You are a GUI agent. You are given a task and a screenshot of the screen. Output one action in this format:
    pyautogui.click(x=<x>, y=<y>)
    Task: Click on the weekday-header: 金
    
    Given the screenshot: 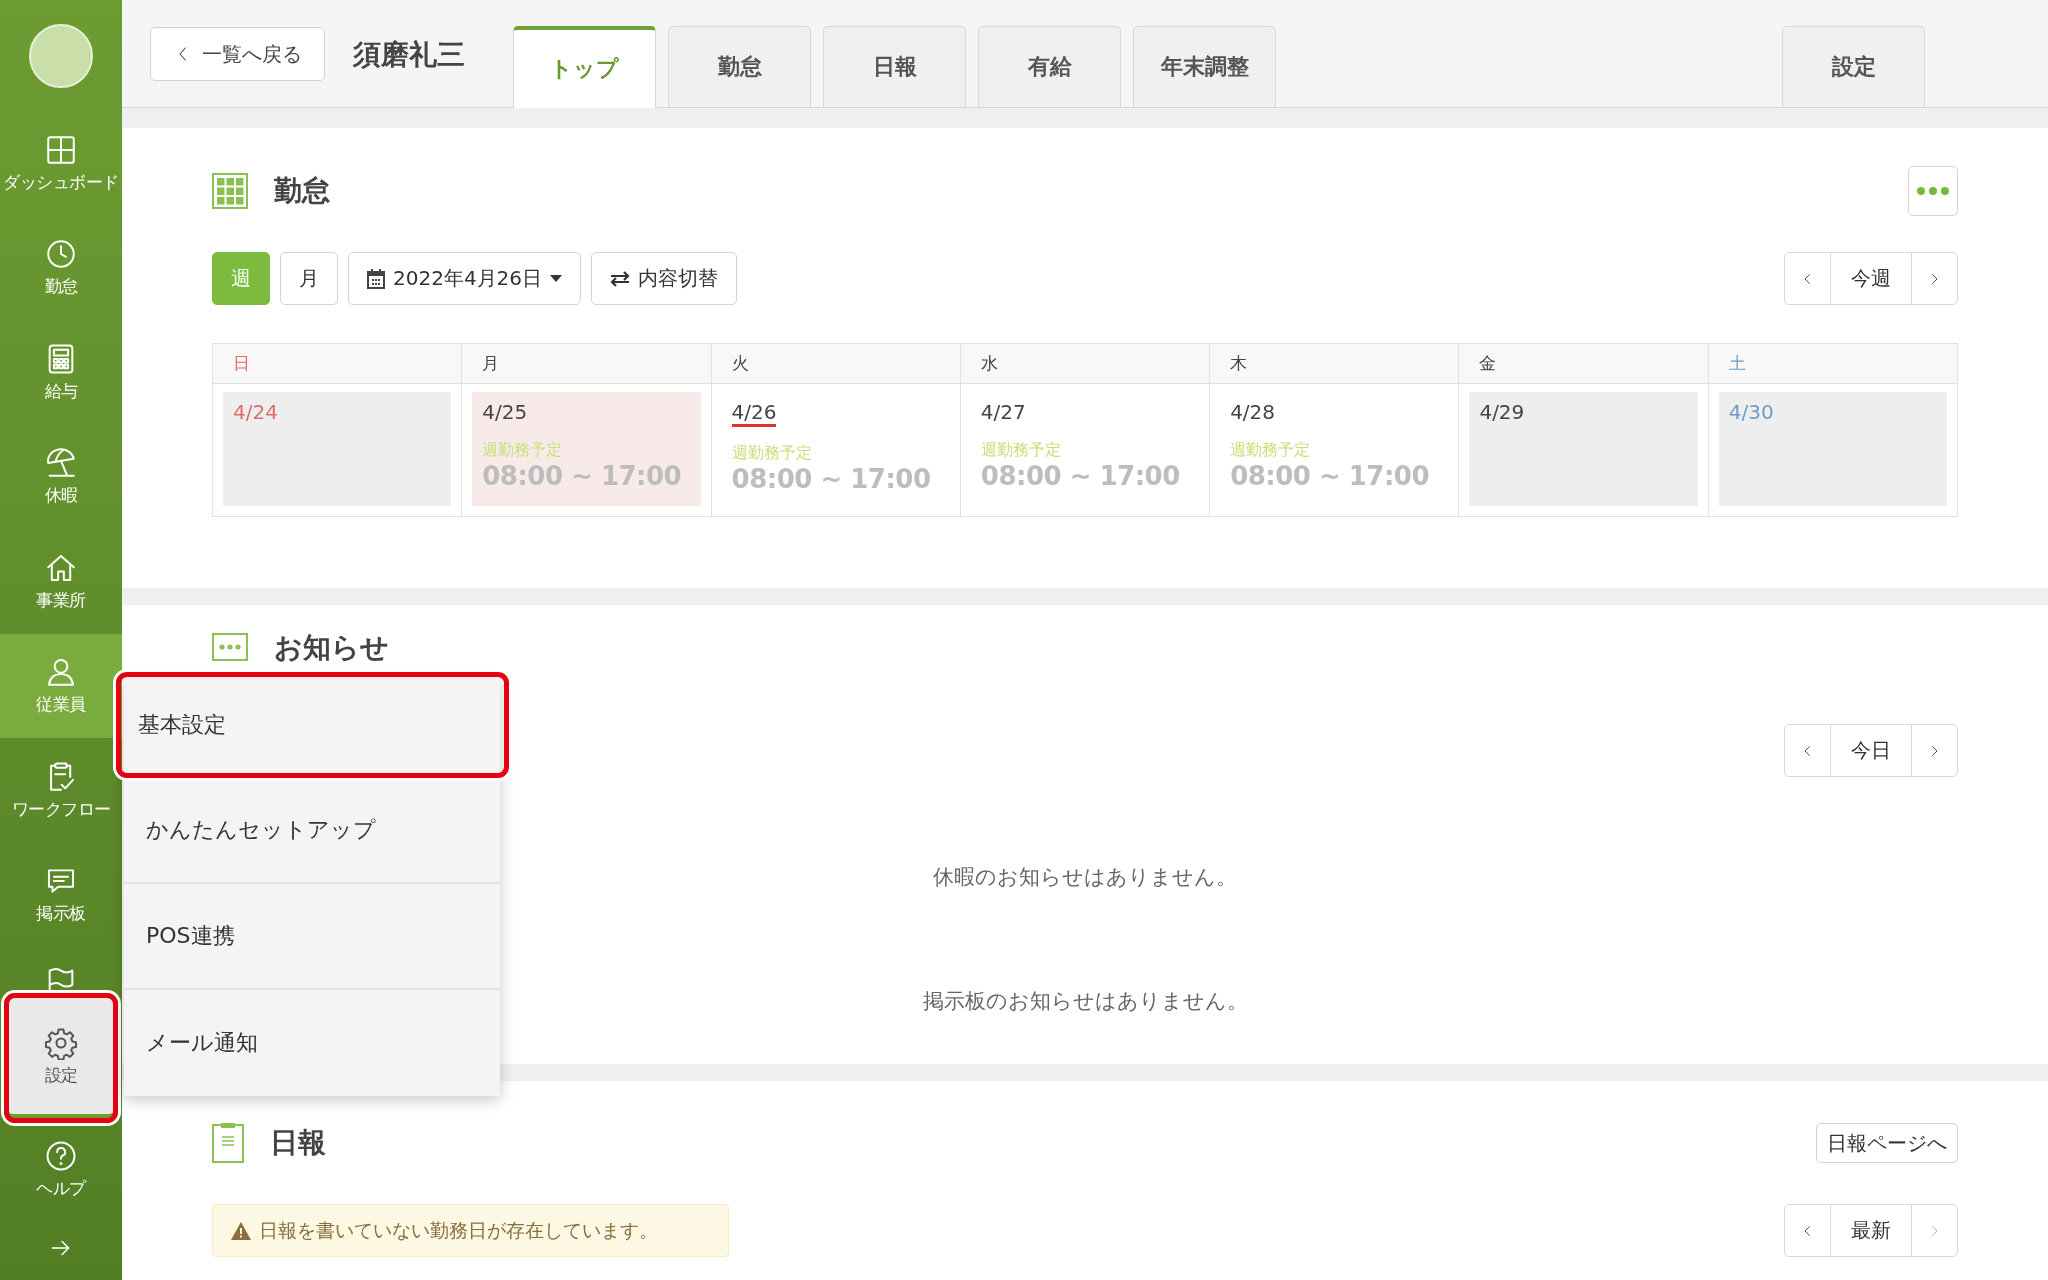 What is the action you would take?
    pyautogui.click(x=1583, y=363)
    